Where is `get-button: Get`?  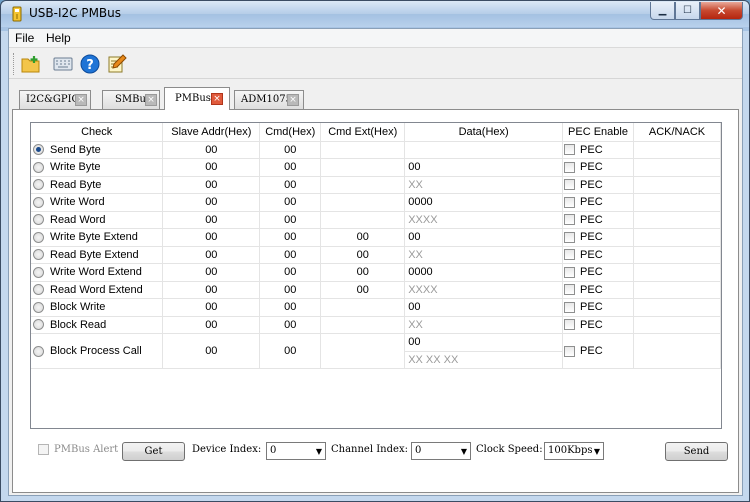 get-button: Get is located at coordinates (153, 451).